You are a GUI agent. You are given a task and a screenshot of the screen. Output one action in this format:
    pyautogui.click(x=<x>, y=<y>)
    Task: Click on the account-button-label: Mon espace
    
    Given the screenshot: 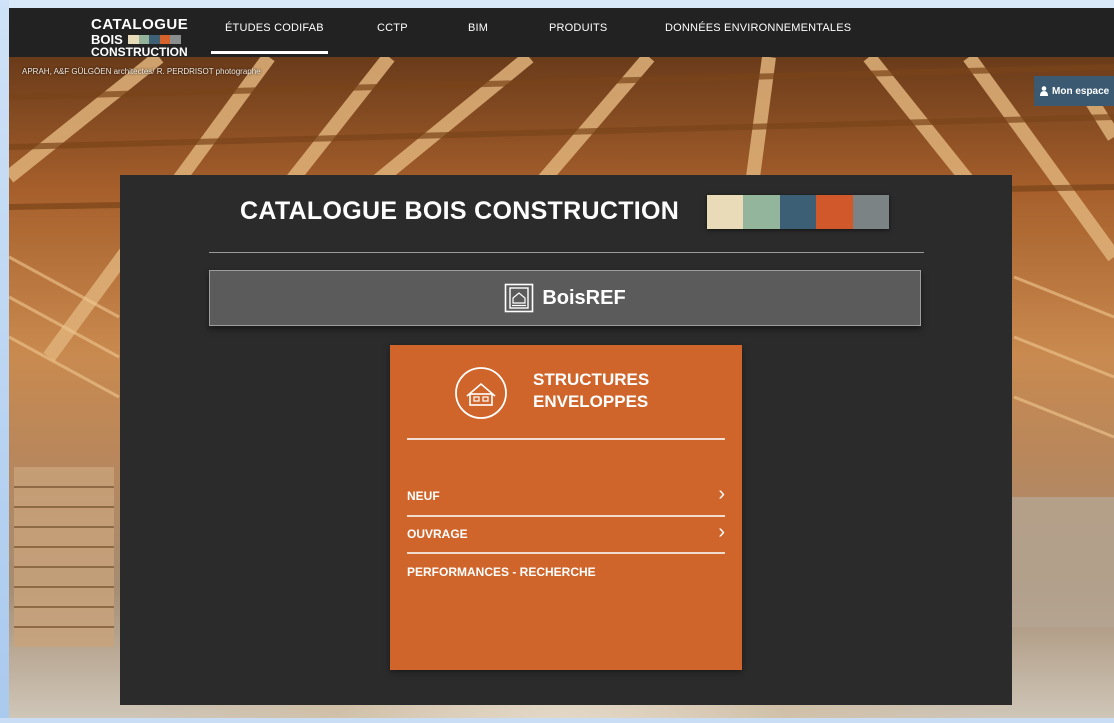 What is the action you would take?
    pyautogui.click(x=1081, y=91)
    